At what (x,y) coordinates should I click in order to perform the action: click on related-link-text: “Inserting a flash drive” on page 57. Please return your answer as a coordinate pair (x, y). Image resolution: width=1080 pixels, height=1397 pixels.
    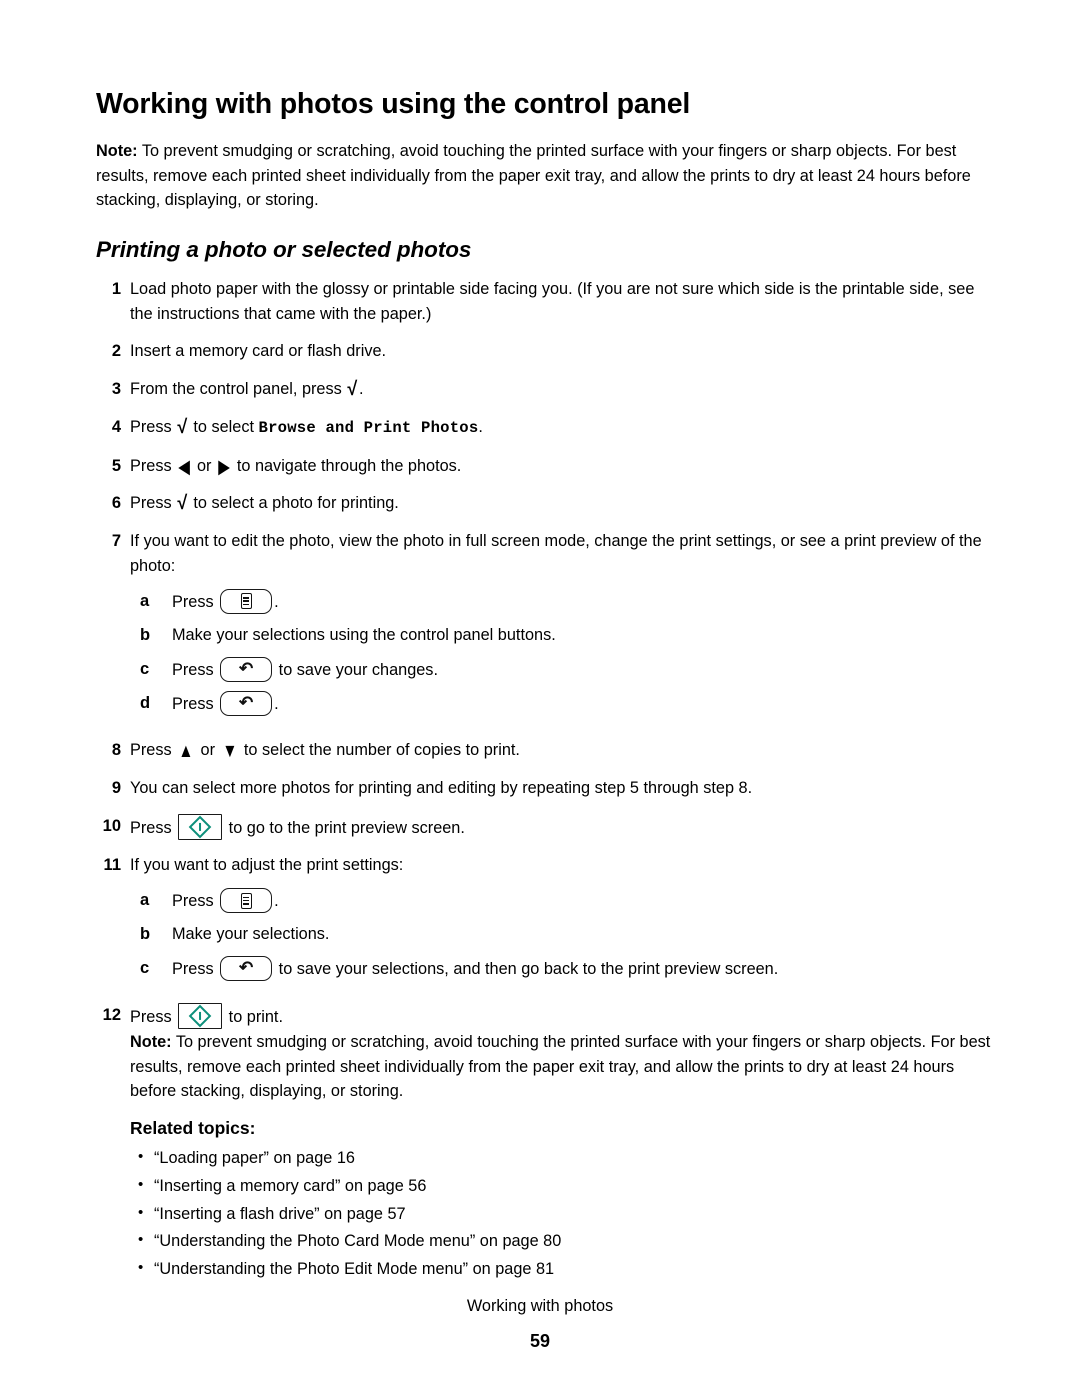
    Looking at the image, I should click on (280, 1213).